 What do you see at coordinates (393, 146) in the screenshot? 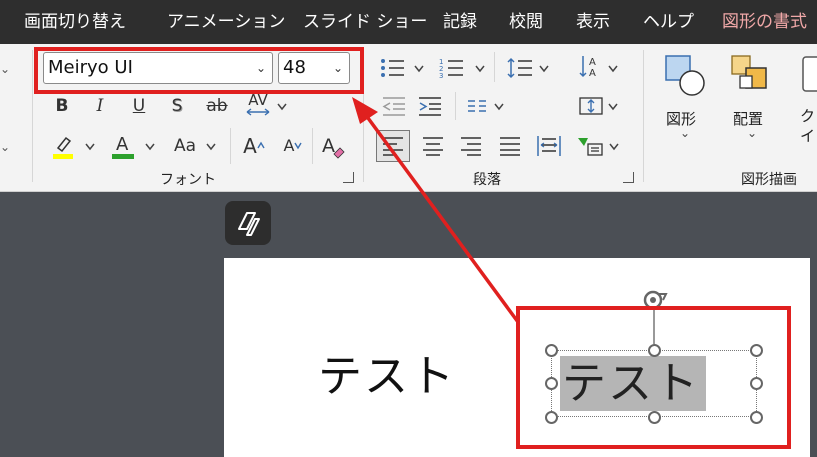
I see `align-left-button` at bounding box center [393, 146].